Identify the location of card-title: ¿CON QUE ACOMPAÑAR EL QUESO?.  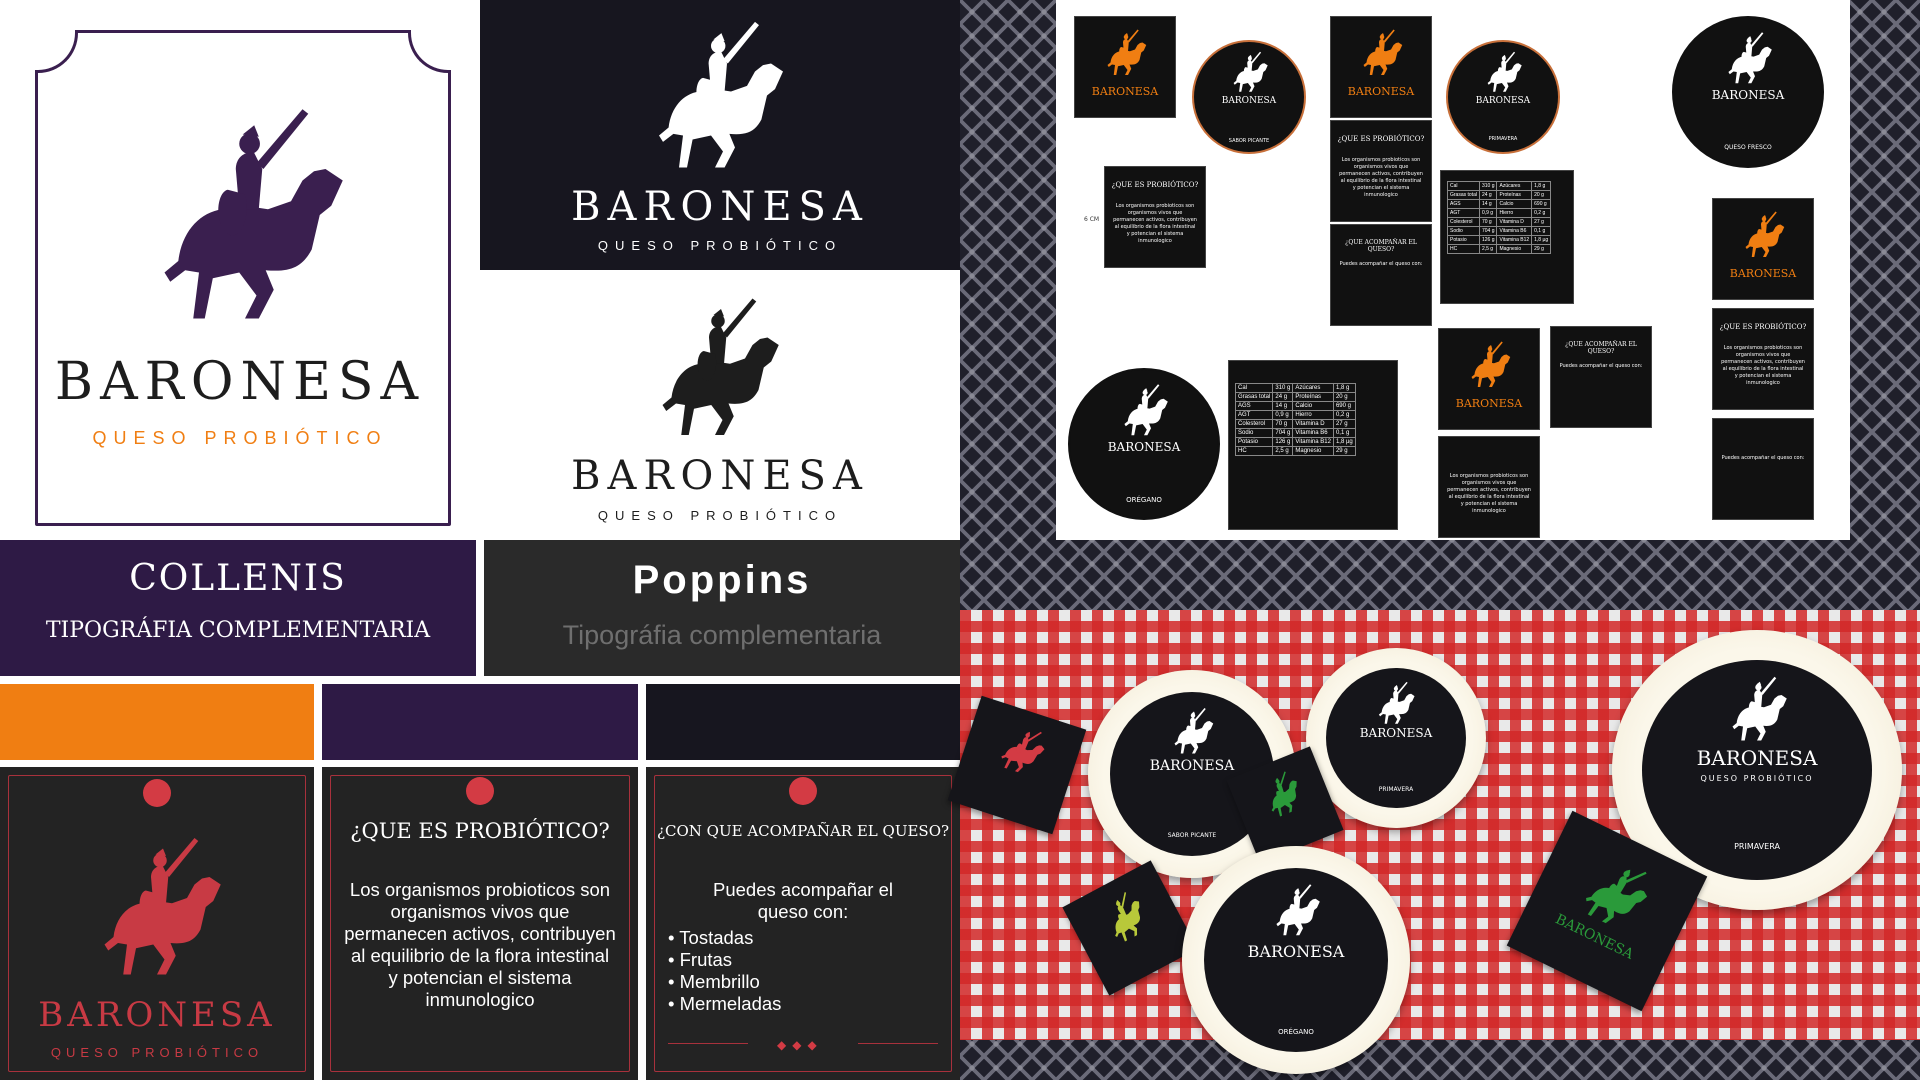
(803, 831).